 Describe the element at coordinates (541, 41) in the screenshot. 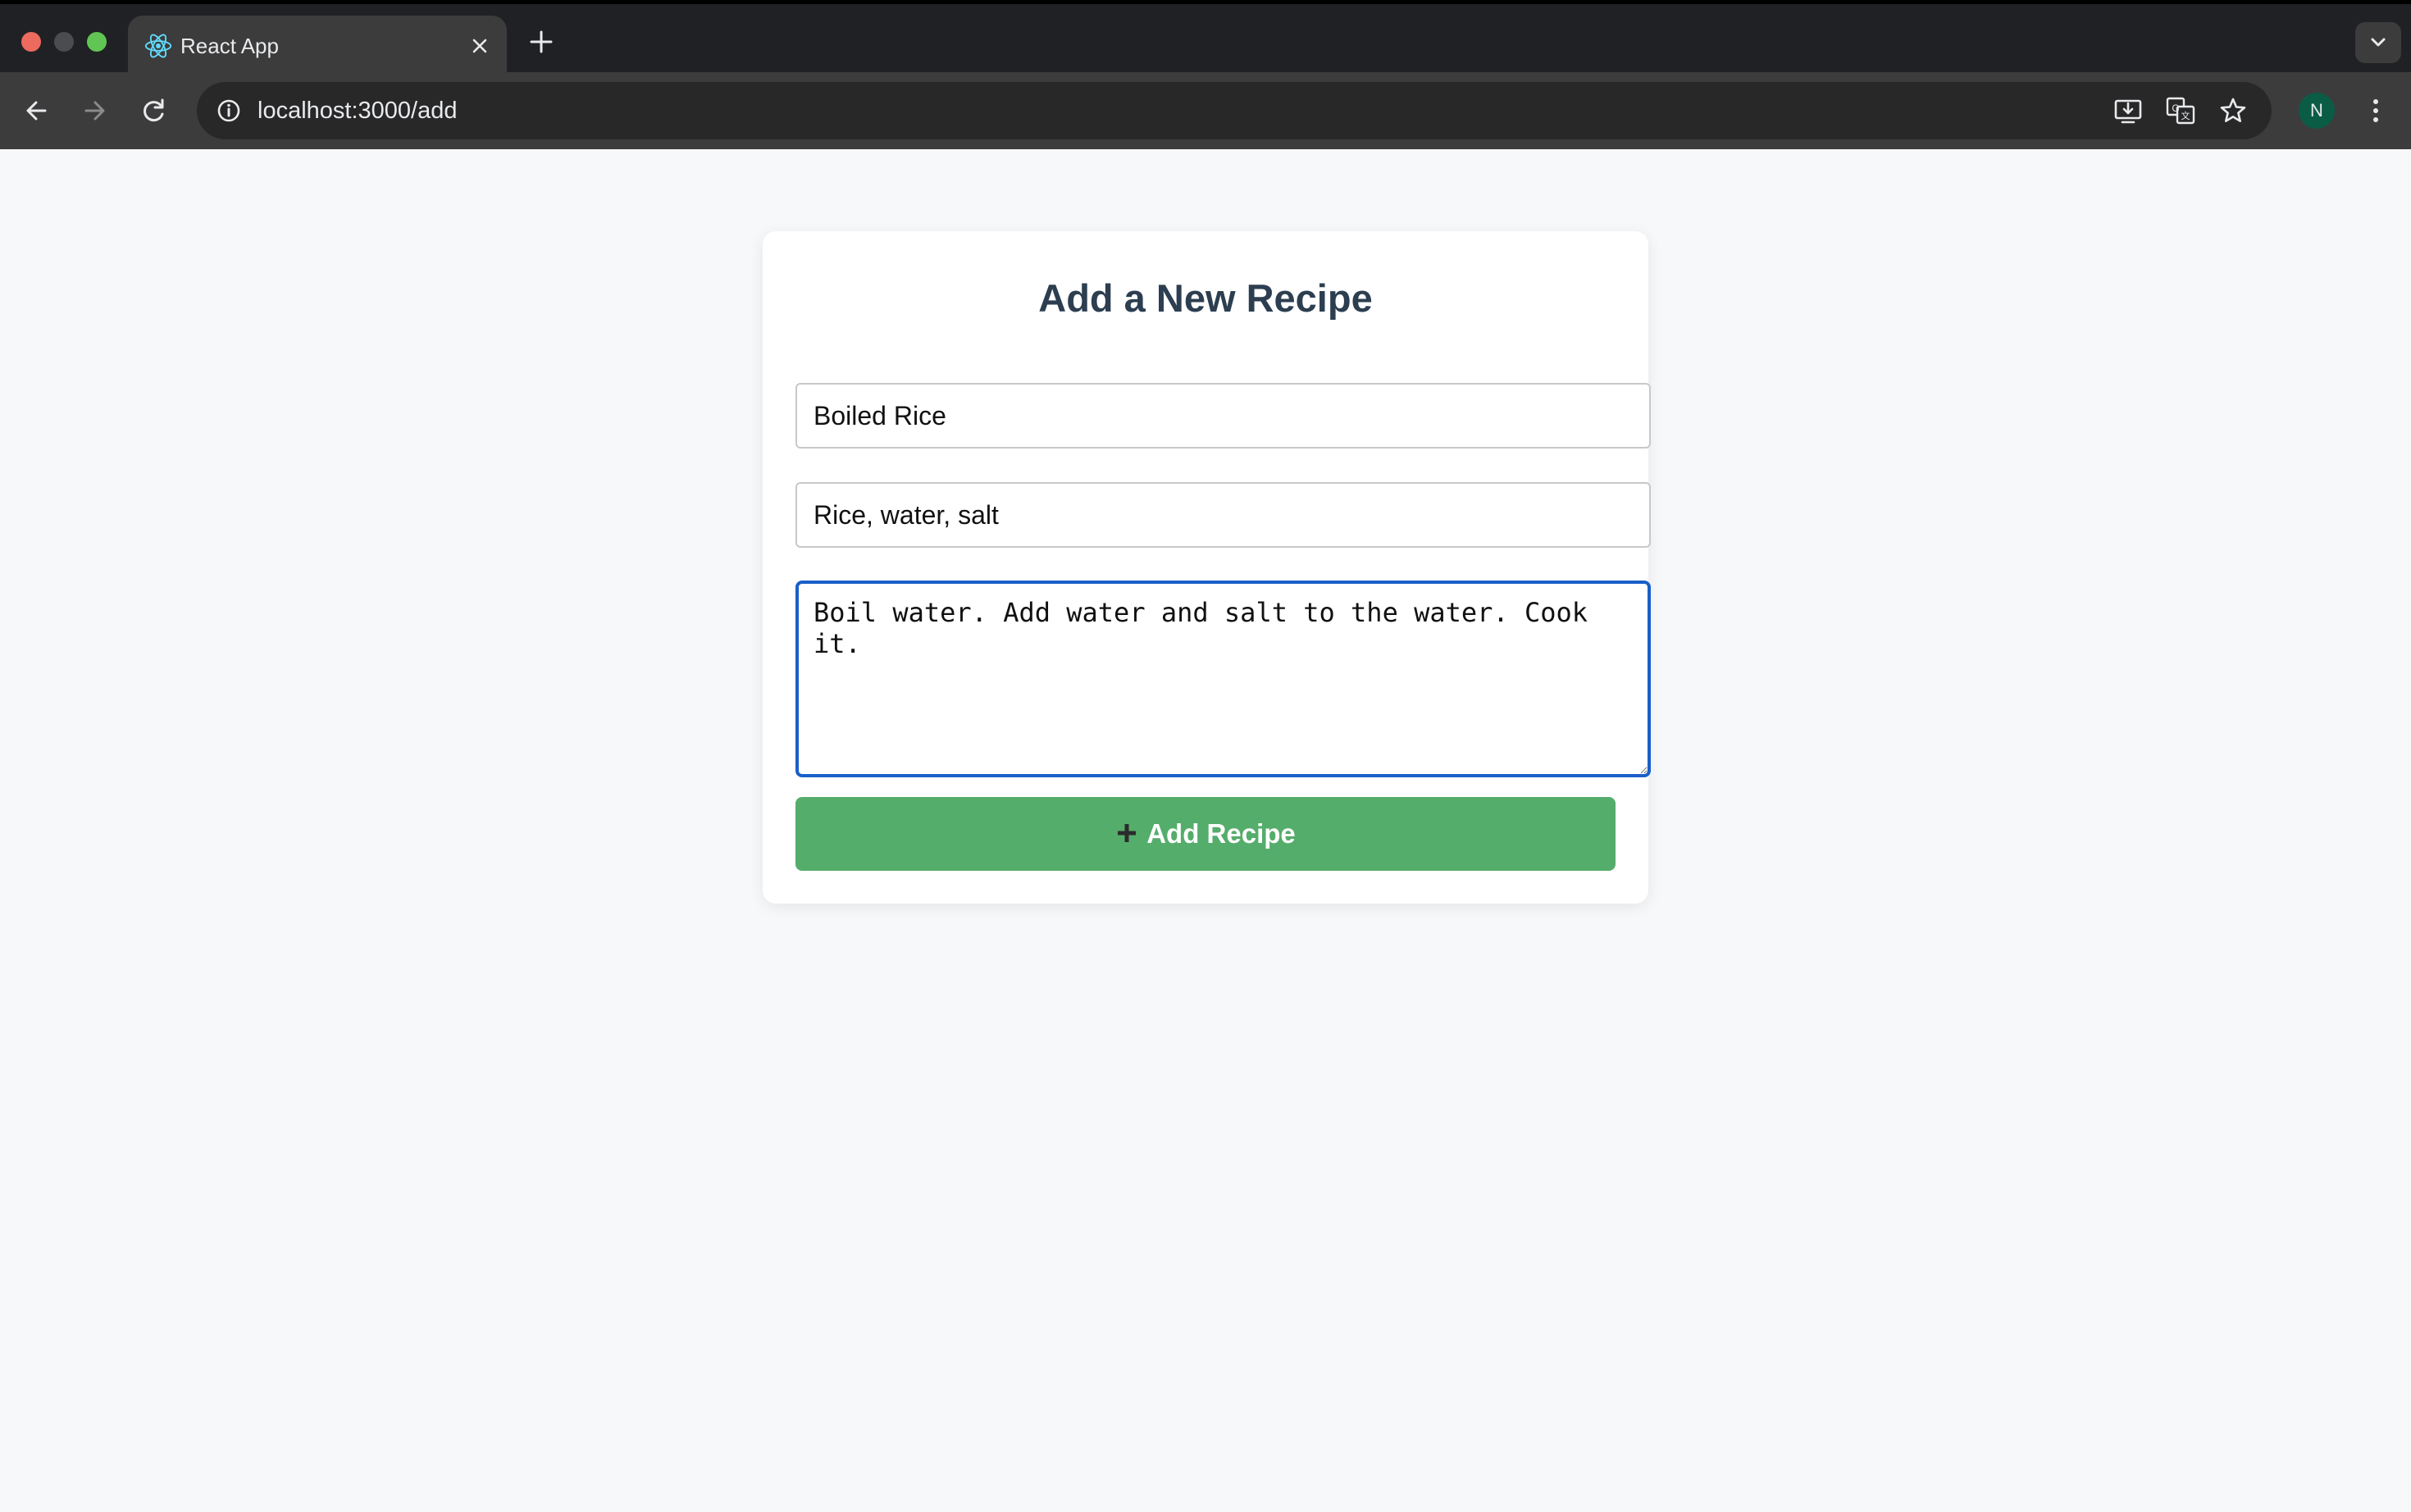

I see `new-tab-icon` at that location.